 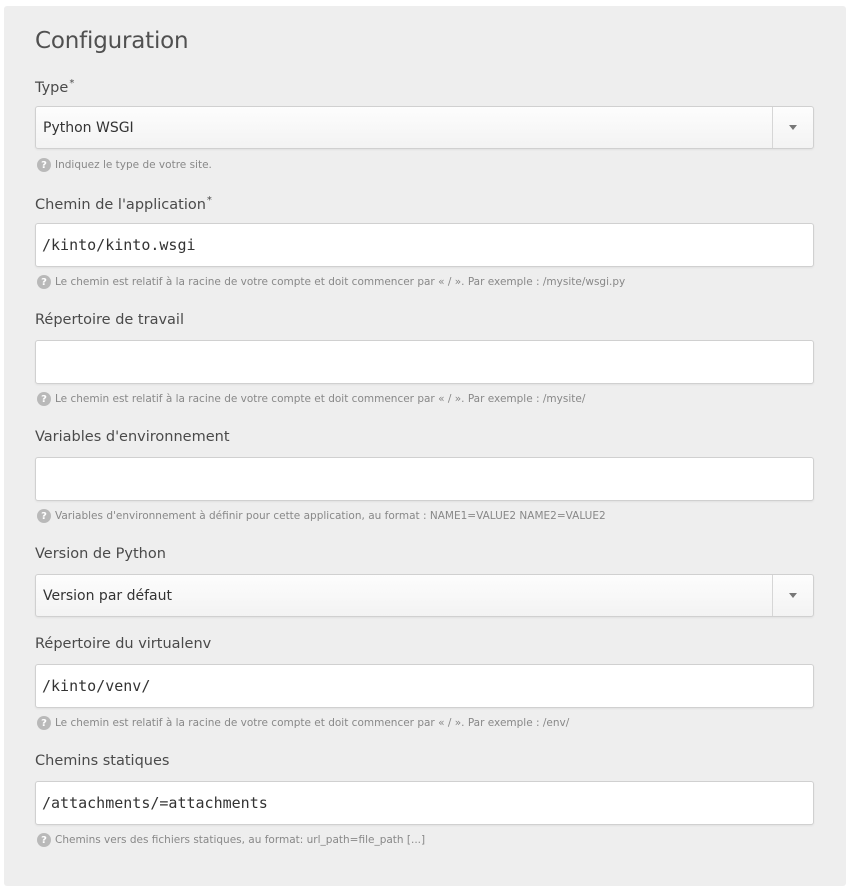 What do you see at coordinates (424, 686) in the screenshot?
I see `virtualenv-input: /kinto/venv/` at bounding box center [424, 686].